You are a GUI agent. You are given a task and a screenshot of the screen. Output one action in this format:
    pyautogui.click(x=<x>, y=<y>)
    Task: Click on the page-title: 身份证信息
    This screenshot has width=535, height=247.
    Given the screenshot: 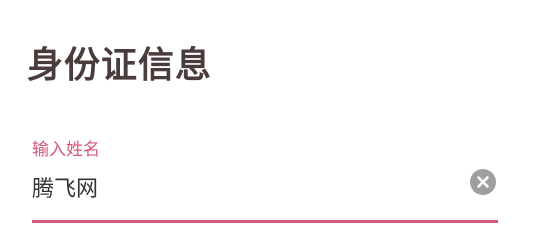 What is the action you would take?
    pyautogui.click(x=120, y=65)
    